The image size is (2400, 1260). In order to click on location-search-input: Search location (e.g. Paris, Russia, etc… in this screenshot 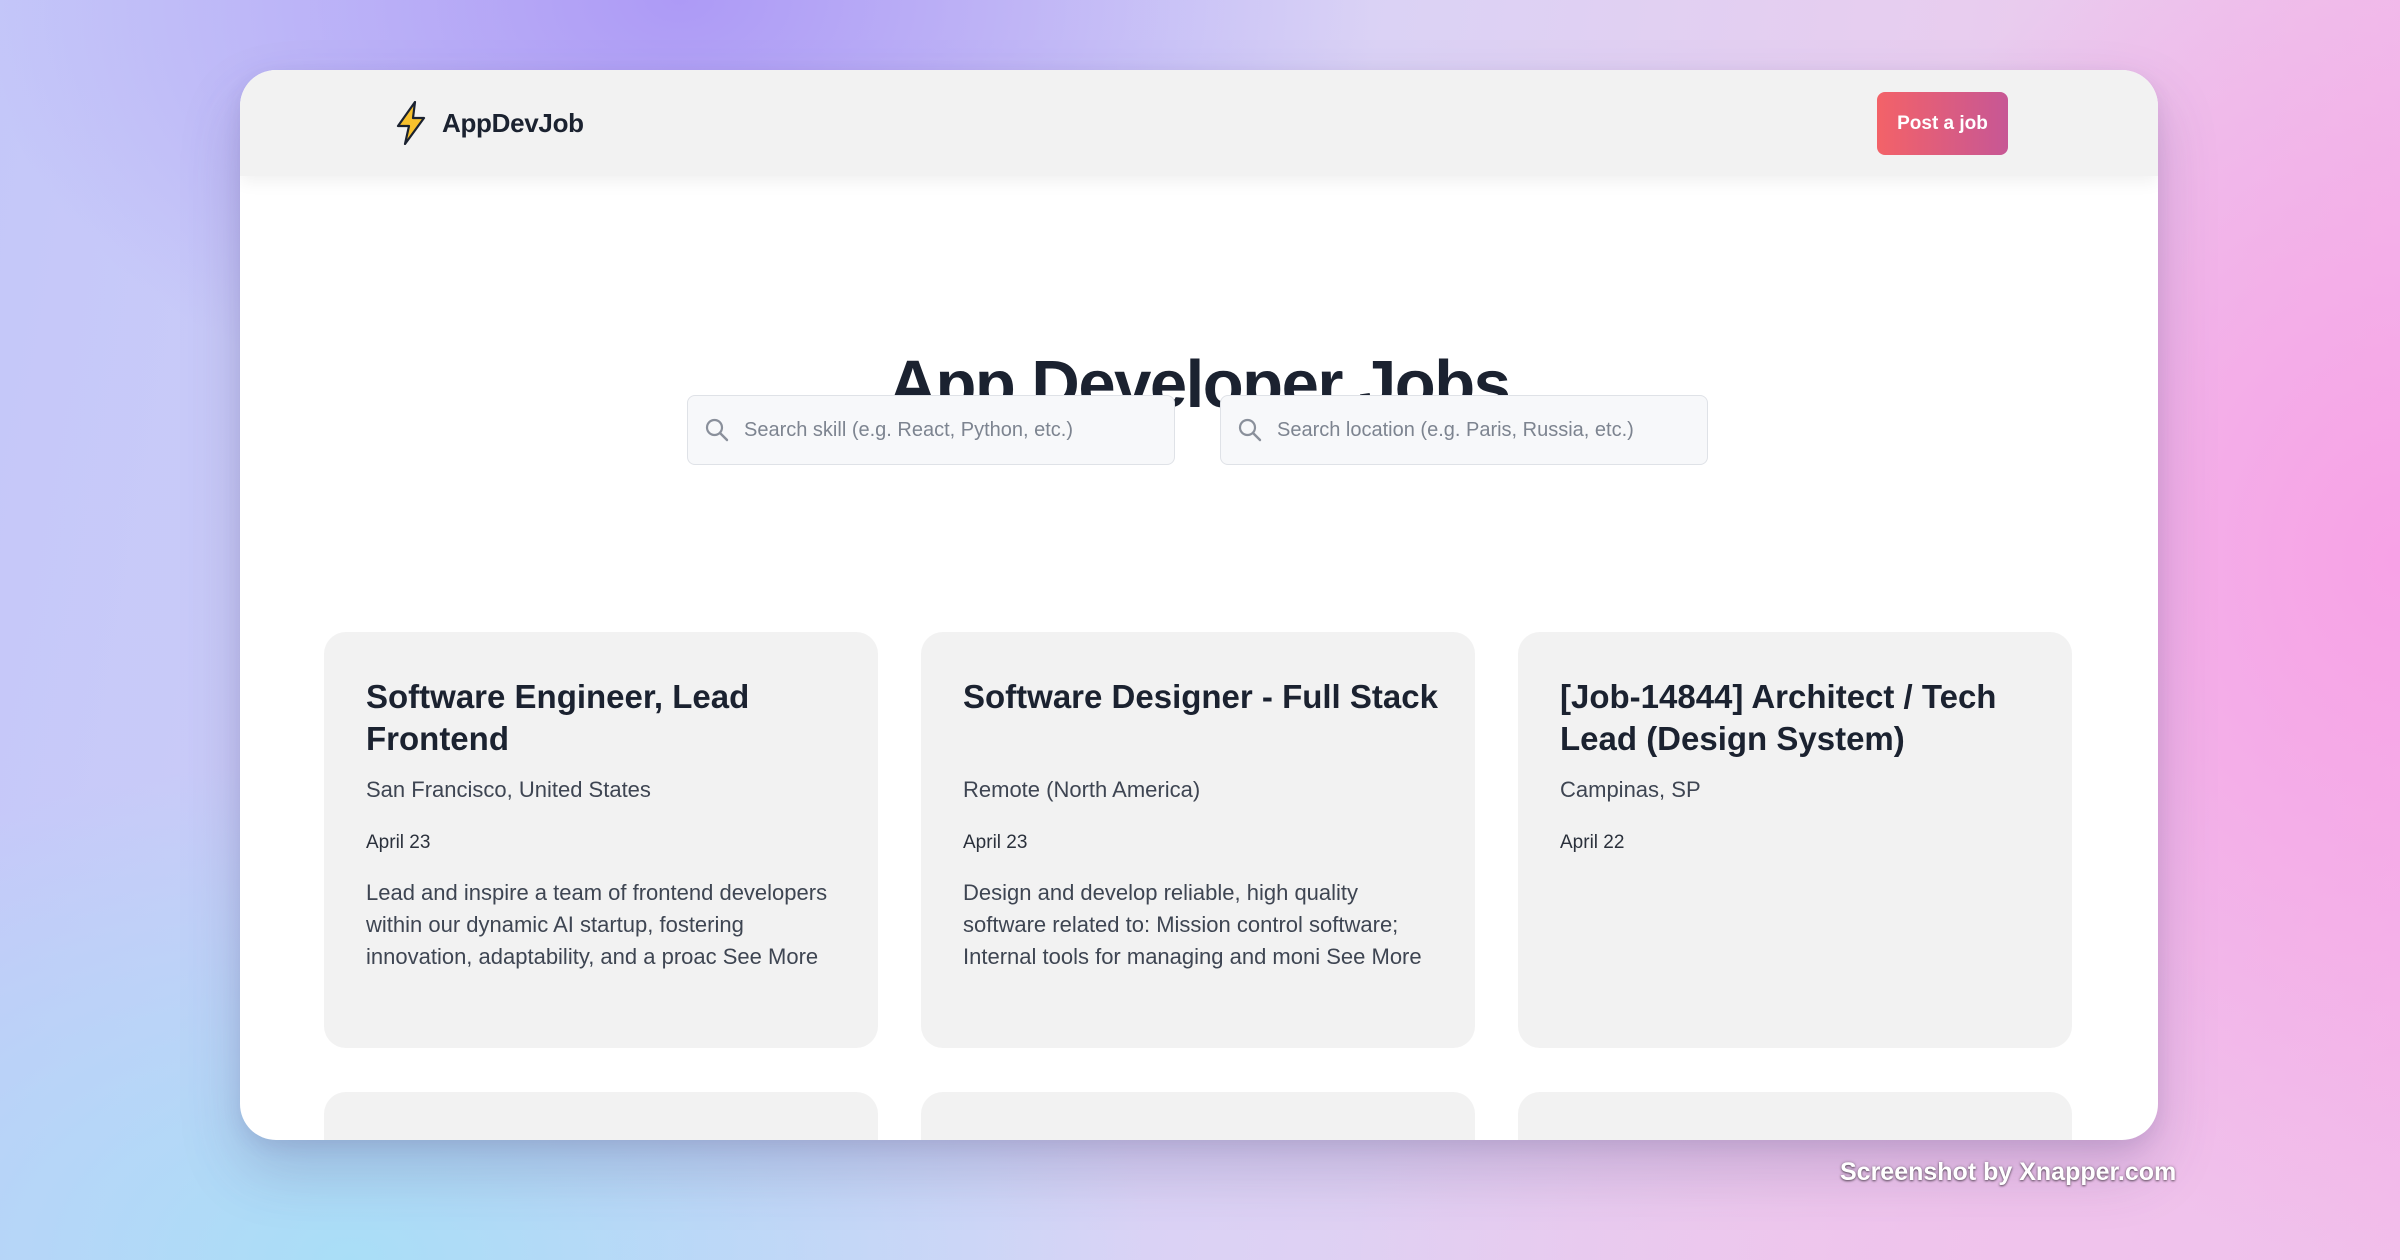, I will do `click(1464, 430)`.